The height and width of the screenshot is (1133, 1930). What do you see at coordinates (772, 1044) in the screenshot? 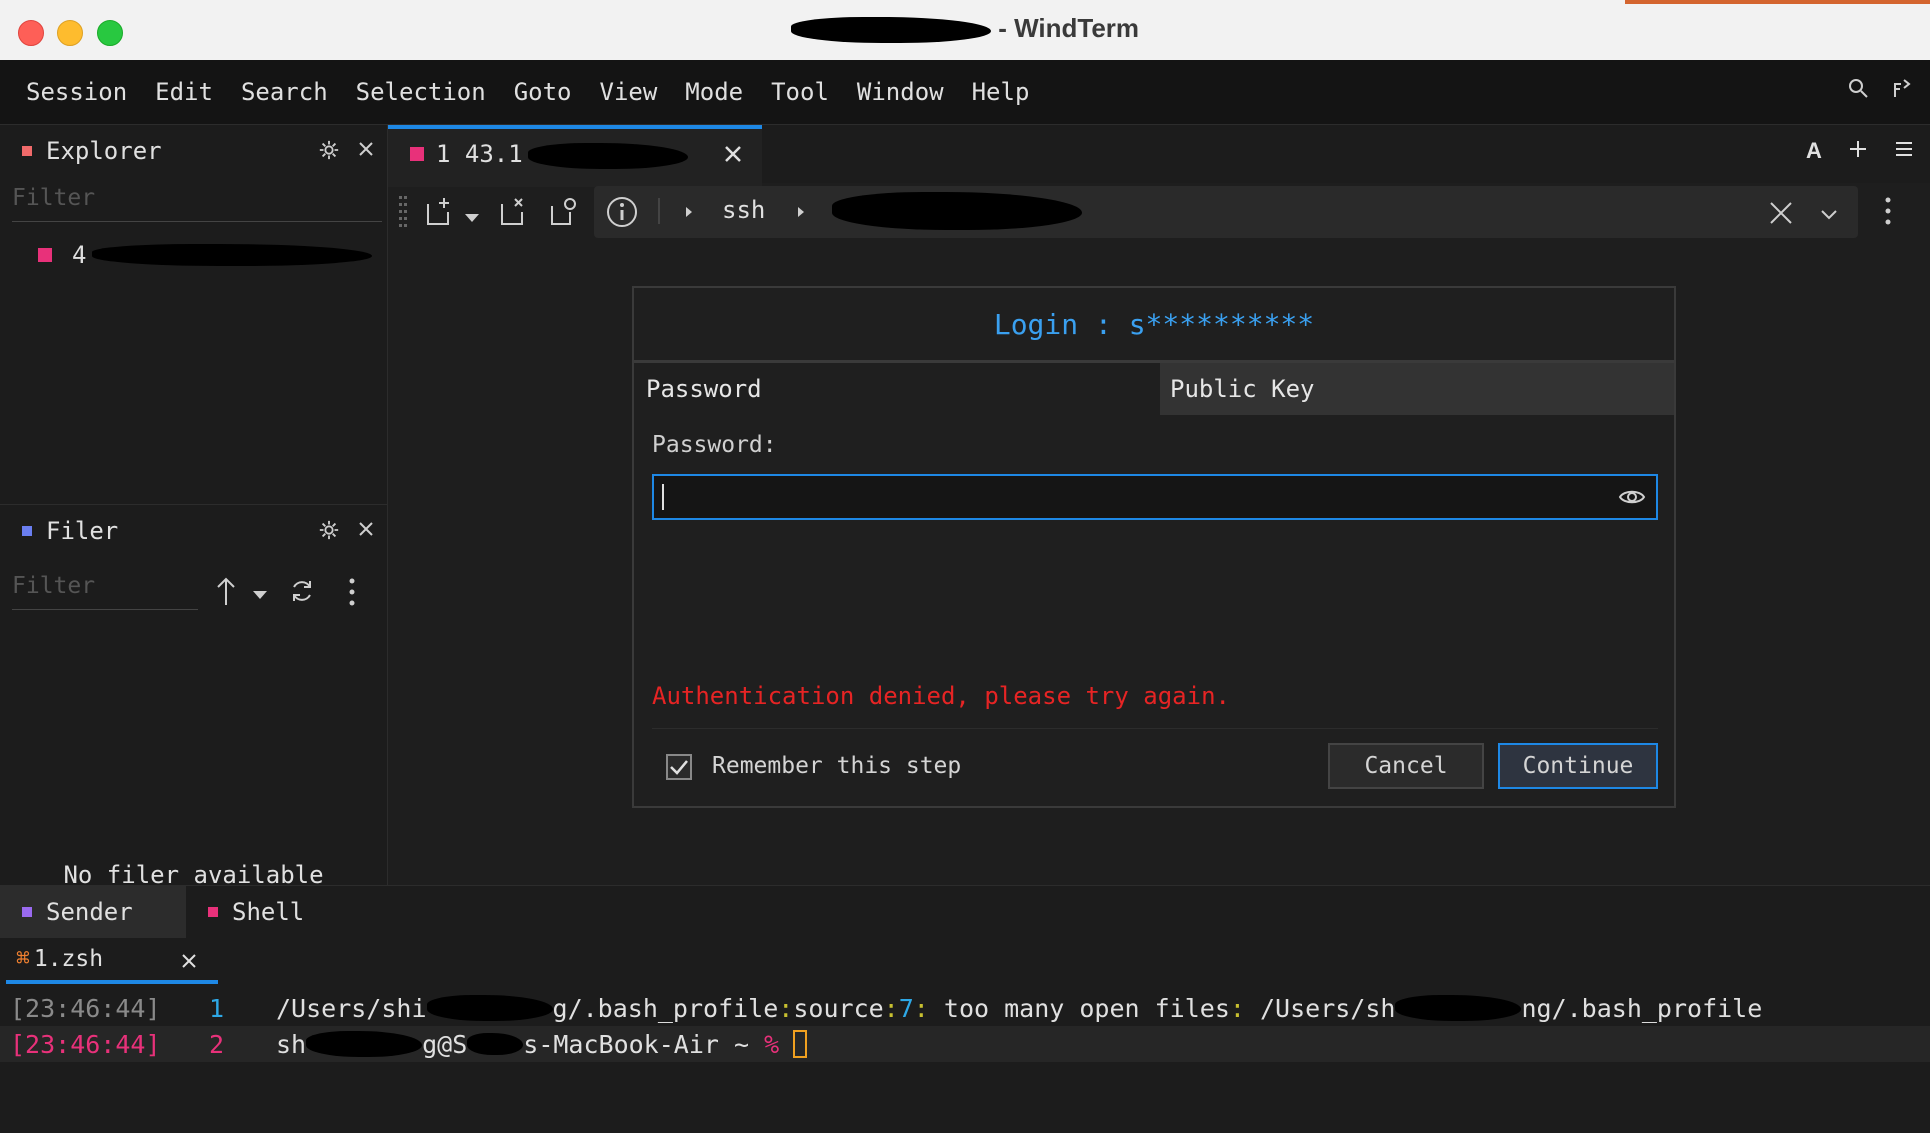
I see `prompt-symbol: %` at bounding box center [772, 1044].